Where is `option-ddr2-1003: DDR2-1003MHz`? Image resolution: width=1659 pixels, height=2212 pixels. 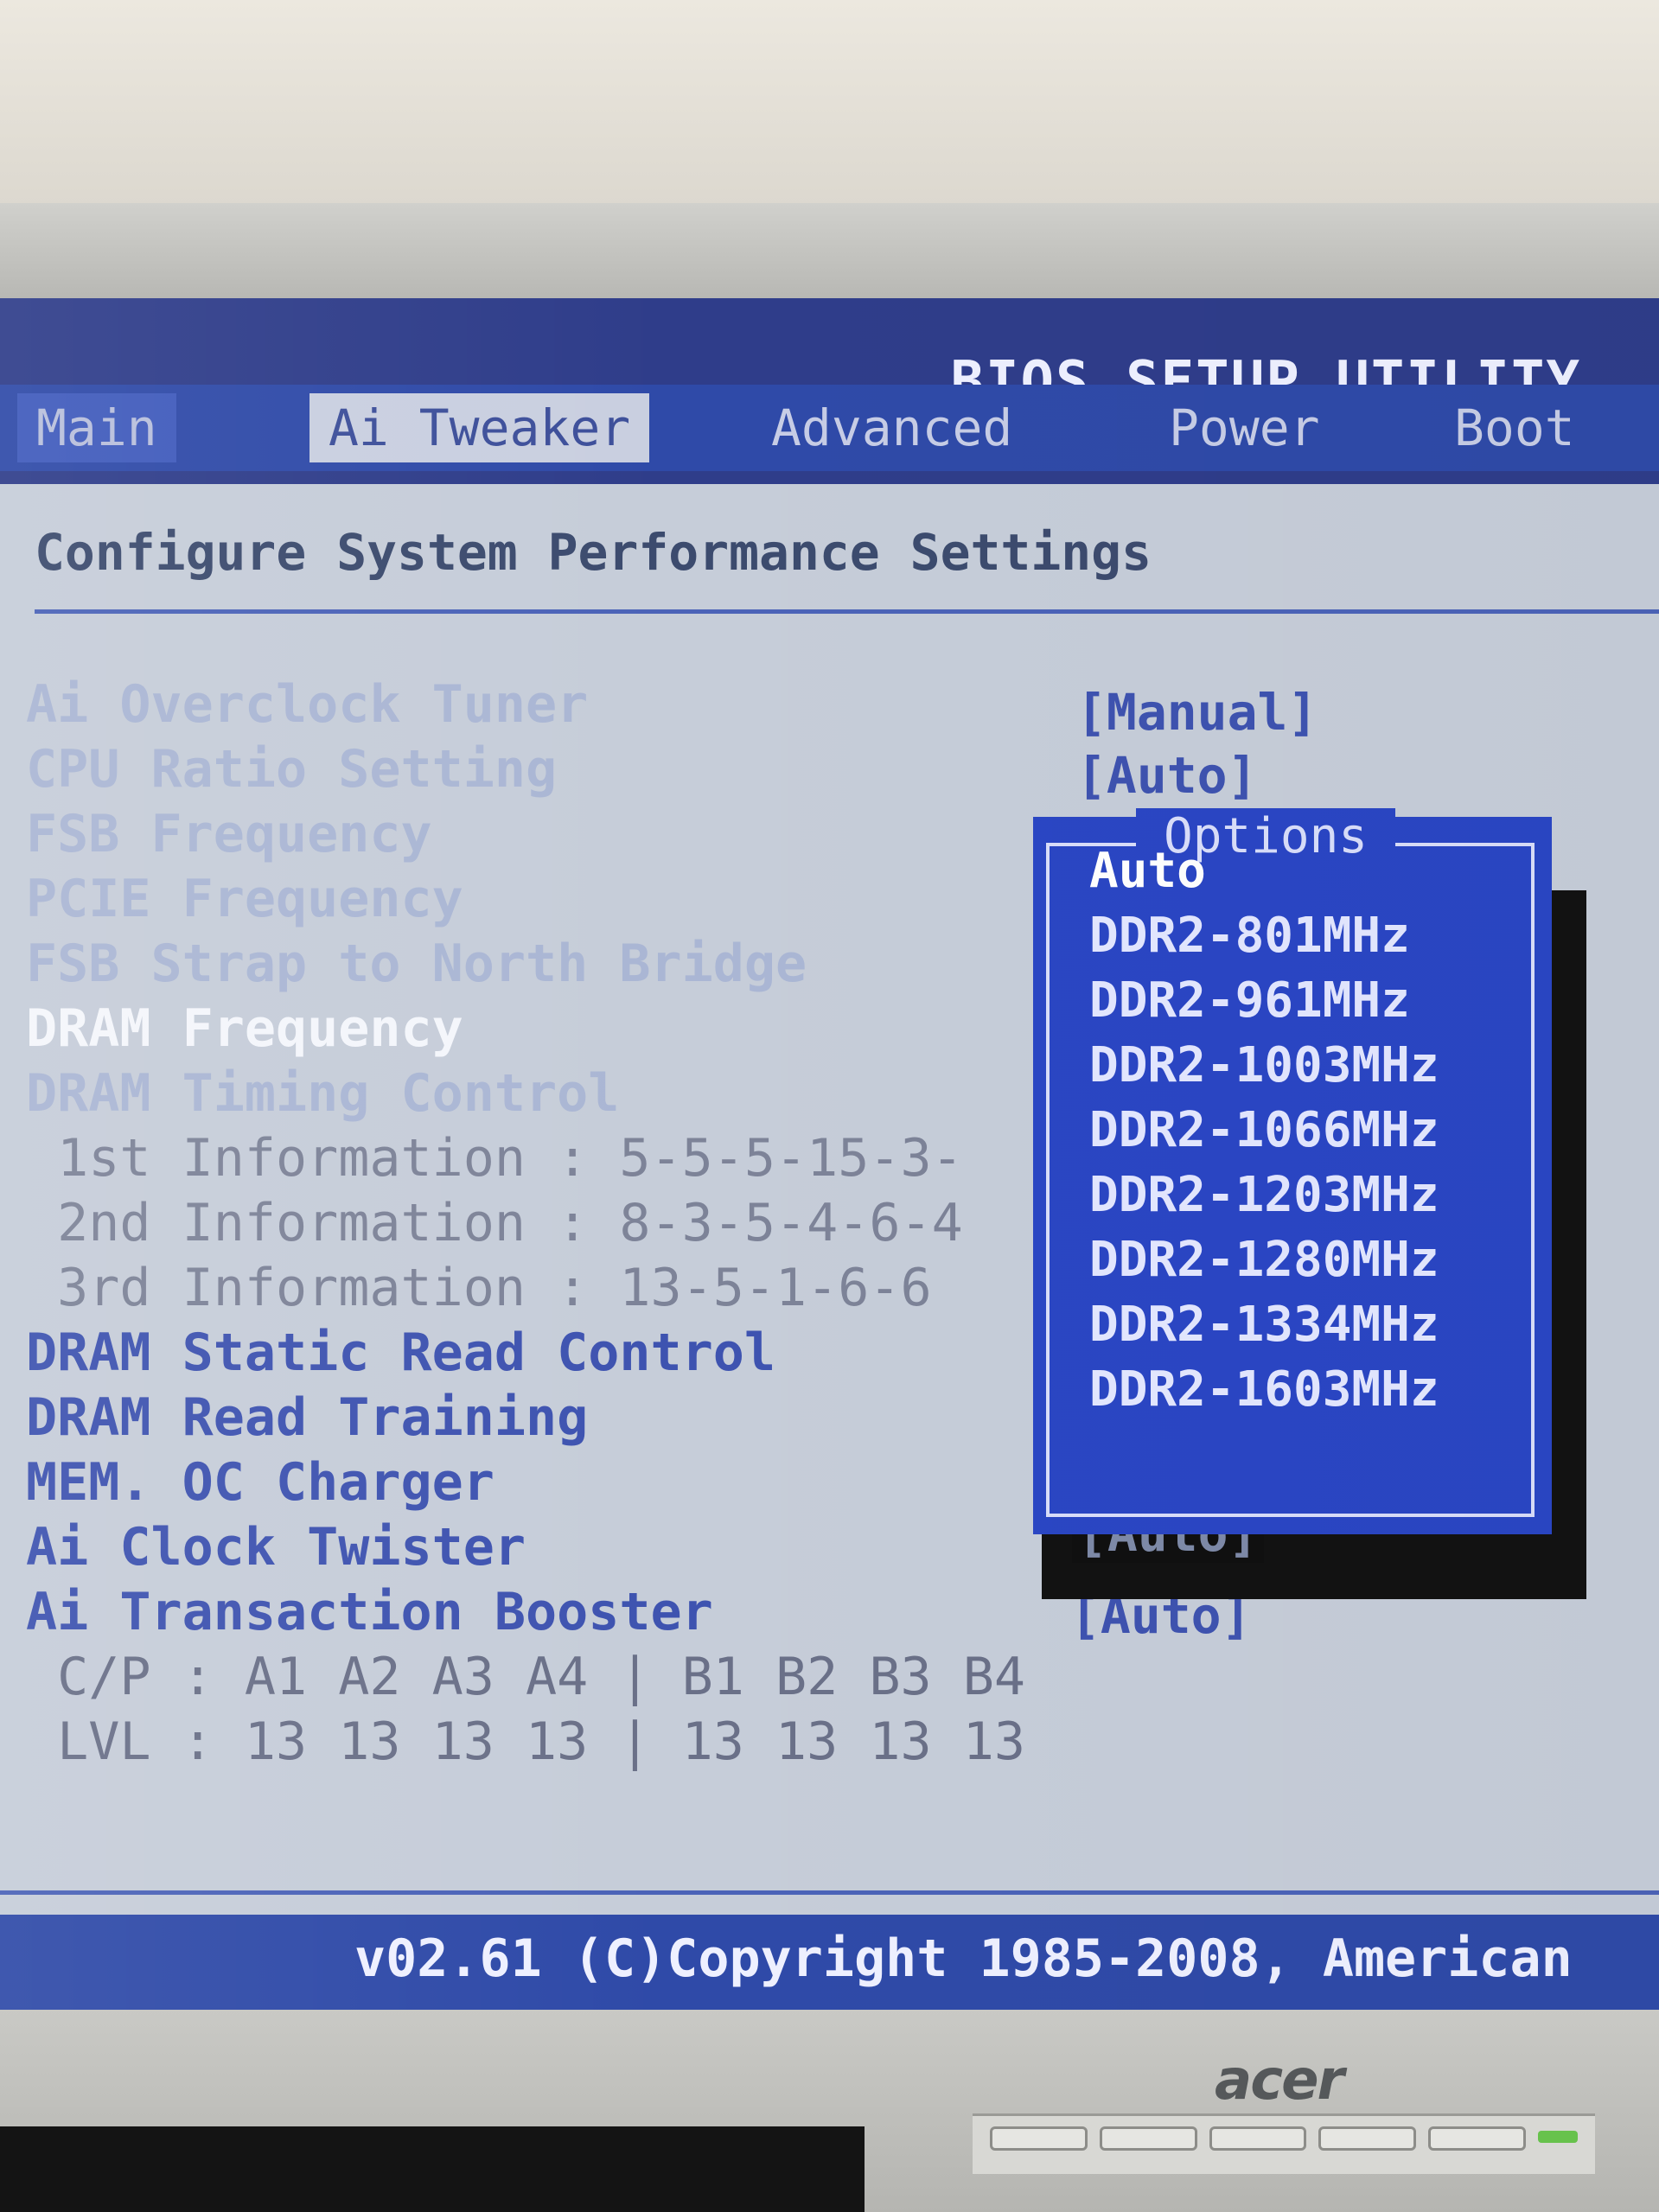
option-ddr2-1003: DDR2-1003MHz is located at coordinates (1264, 1065).